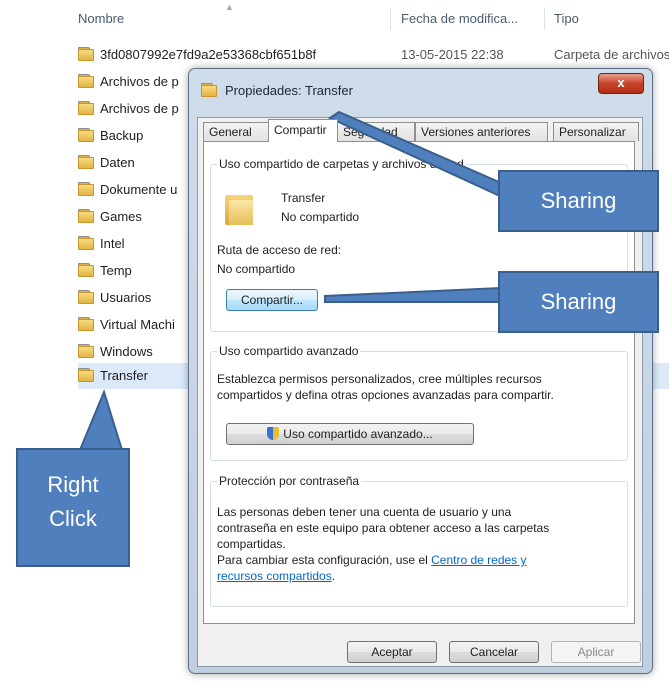  What do you see at coordinates (101, 420) in the screenshot?
I see `callout-pointer-rightclick` at bounding box center [101, 420].